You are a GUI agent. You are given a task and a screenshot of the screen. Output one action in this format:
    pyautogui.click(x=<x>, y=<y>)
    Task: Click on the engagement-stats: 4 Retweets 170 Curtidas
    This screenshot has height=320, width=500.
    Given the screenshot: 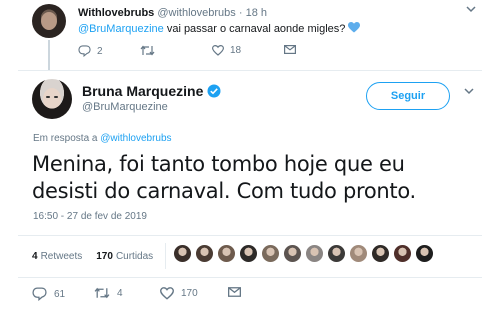 What is the action you would take?
    pyautogui.click(x=99, y=256)
    